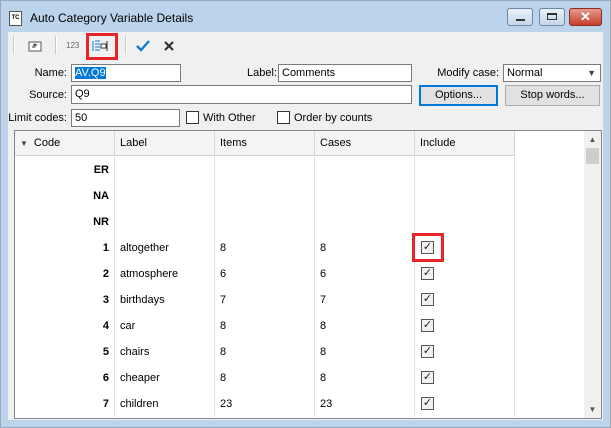  Describe the element at coordinates (112, 18) in the screenshot. I see `window-title: Auto Category Variable Details` at that location.